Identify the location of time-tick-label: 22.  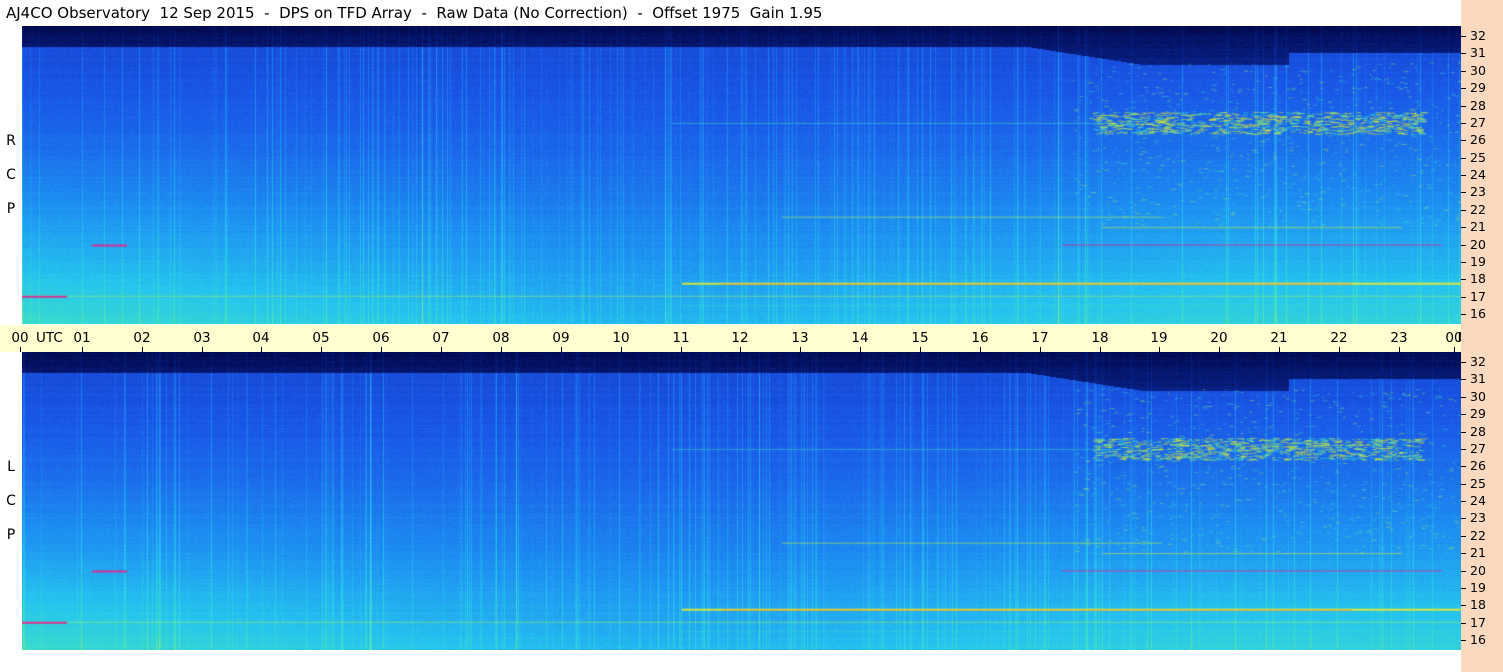
(1339, 338).